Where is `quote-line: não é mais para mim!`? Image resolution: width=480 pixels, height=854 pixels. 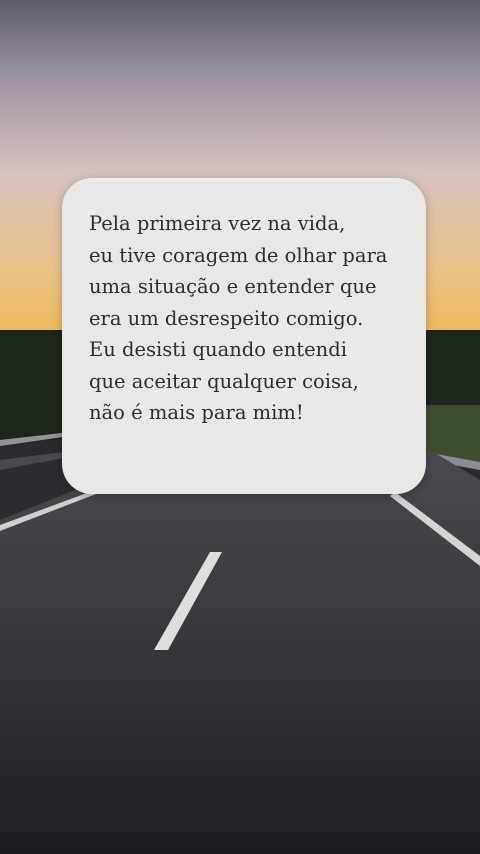
quote-line: não é mais para mim! is located at coordinates (196, 412).